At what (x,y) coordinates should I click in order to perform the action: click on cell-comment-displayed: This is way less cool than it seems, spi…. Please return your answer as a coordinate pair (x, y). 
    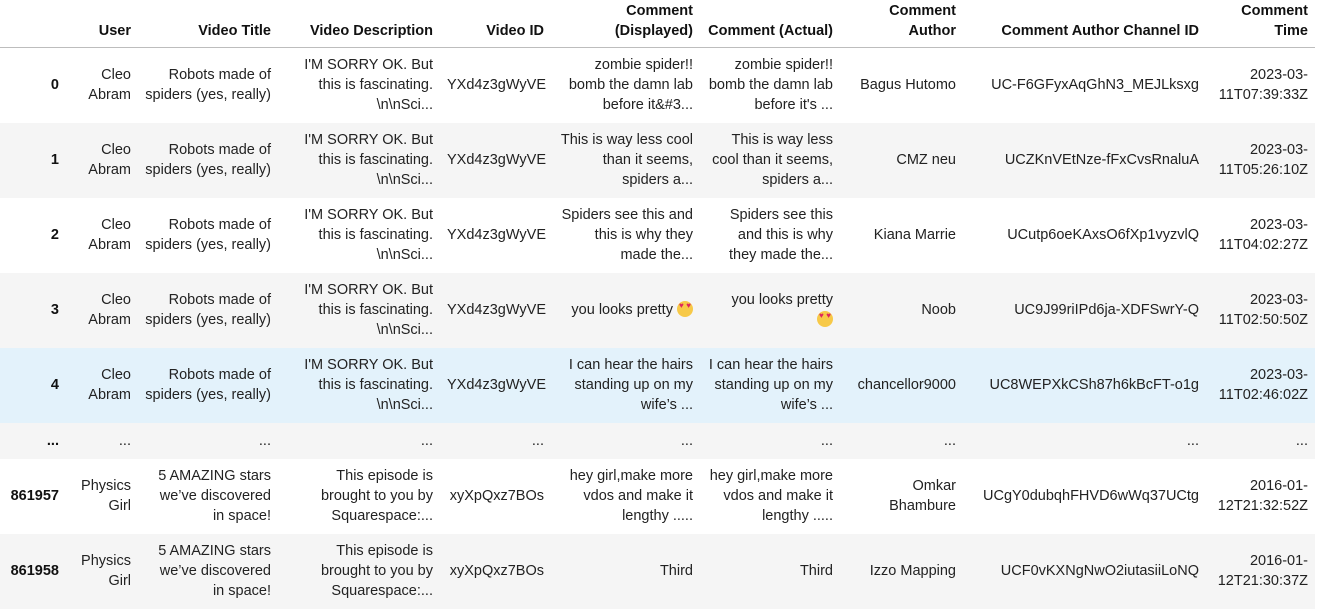
    Looking at the image, I should click on (626, 160).